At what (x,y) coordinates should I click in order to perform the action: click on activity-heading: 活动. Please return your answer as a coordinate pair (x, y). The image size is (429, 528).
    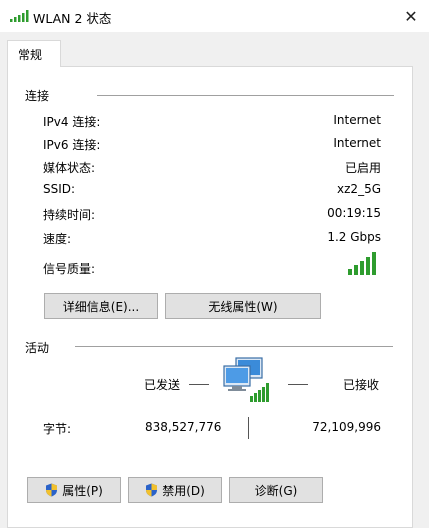
    Looking at the image, I should click on (37, 348).